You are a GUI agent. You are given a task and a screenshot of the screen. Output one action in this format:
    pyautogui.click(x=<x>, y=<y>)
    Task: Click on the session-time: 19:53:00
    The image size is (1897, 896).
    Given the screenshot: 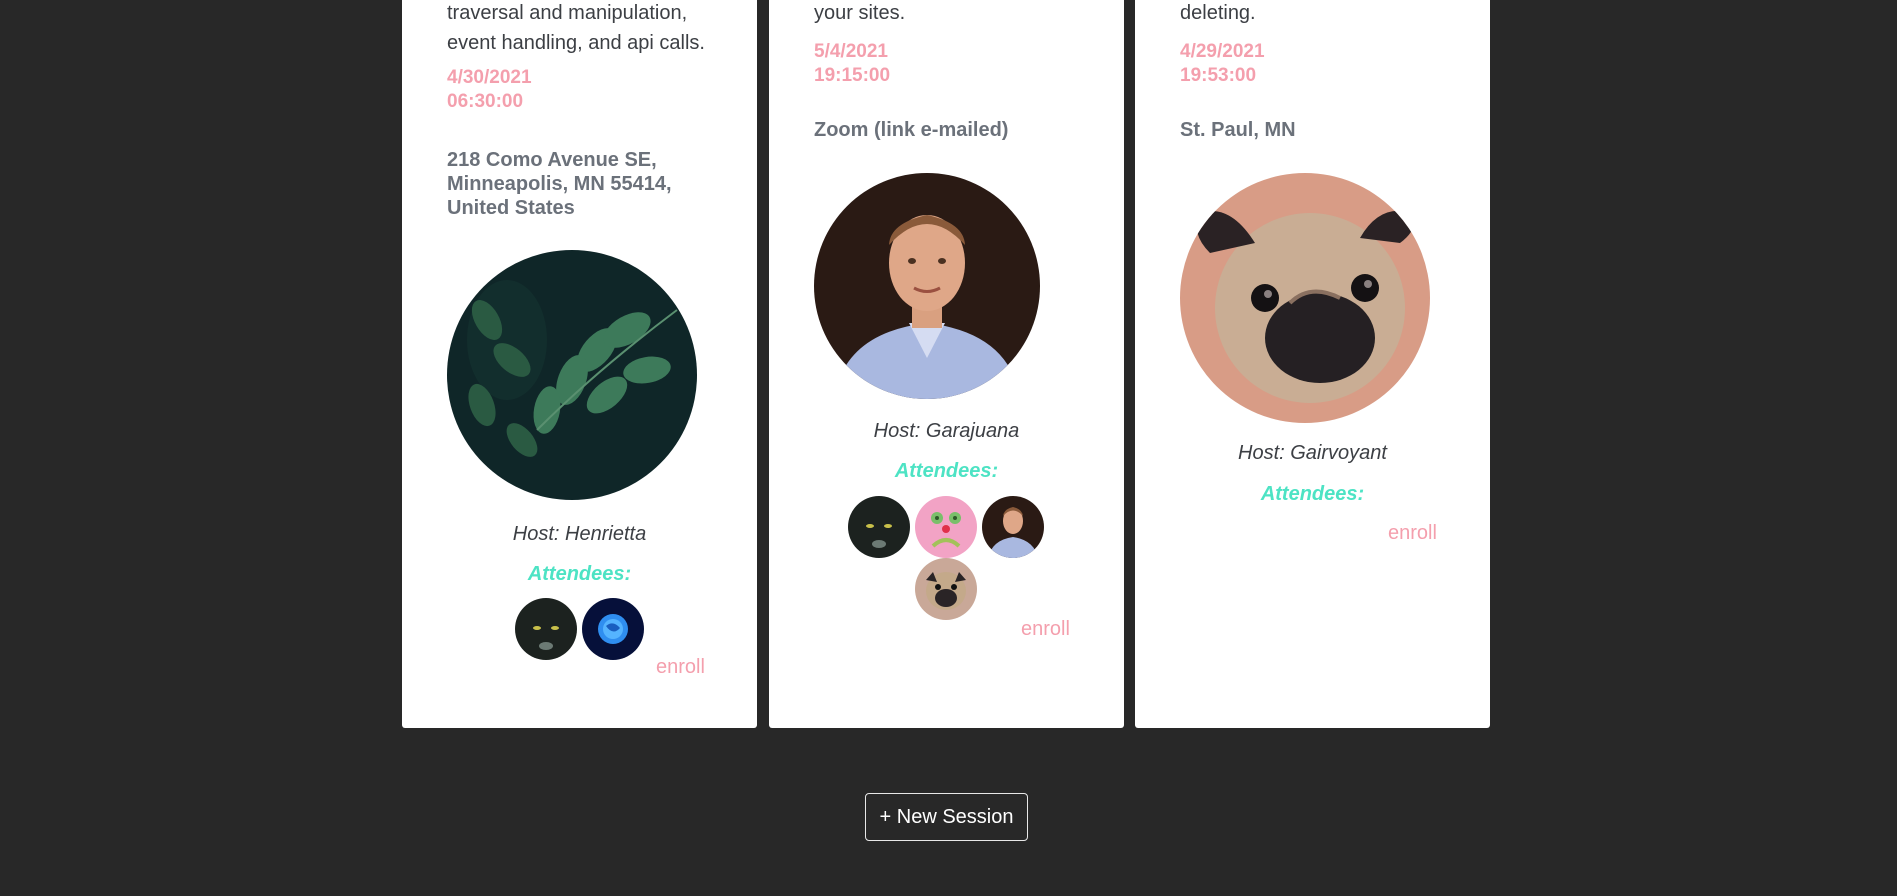 What is the action you would take?
    pyautogui.click(x=1218, y=75)
    